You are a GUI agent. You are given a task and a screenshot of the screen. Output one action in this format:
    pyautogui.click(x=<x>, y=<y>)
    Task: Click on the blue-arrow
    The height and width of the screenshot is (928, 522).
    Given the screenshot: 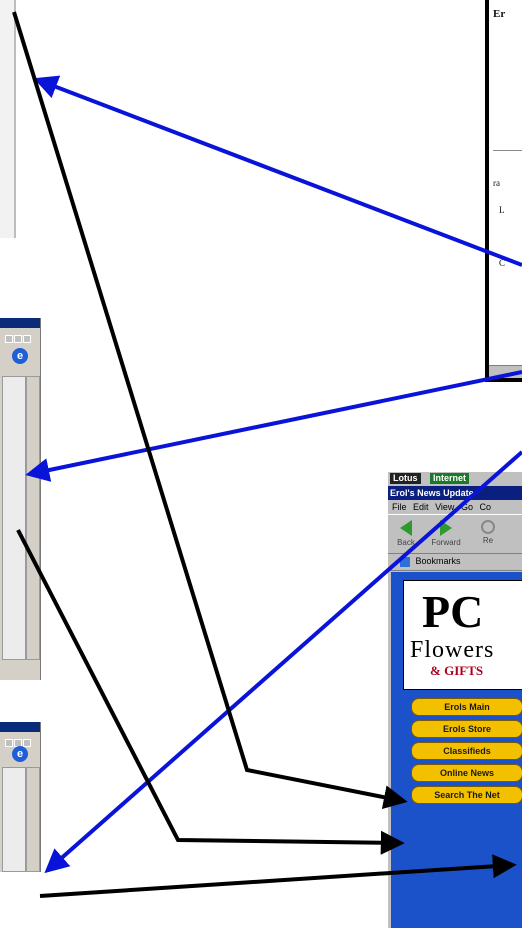 What is the action you would take?
    pyautogui.click(x=273, y=426)
    